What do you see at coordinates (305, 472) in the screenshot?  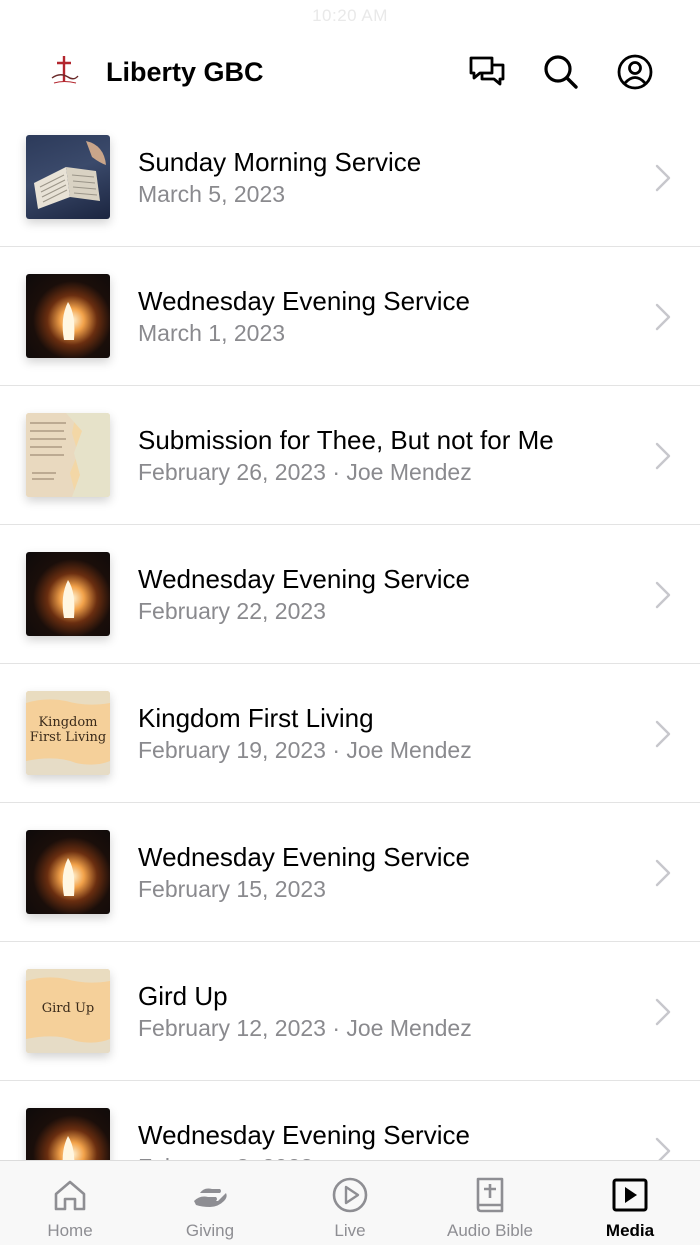 I see `media-subtitle: February 26, 2023 · Joe Mendez` at bounding box center [305, 472].